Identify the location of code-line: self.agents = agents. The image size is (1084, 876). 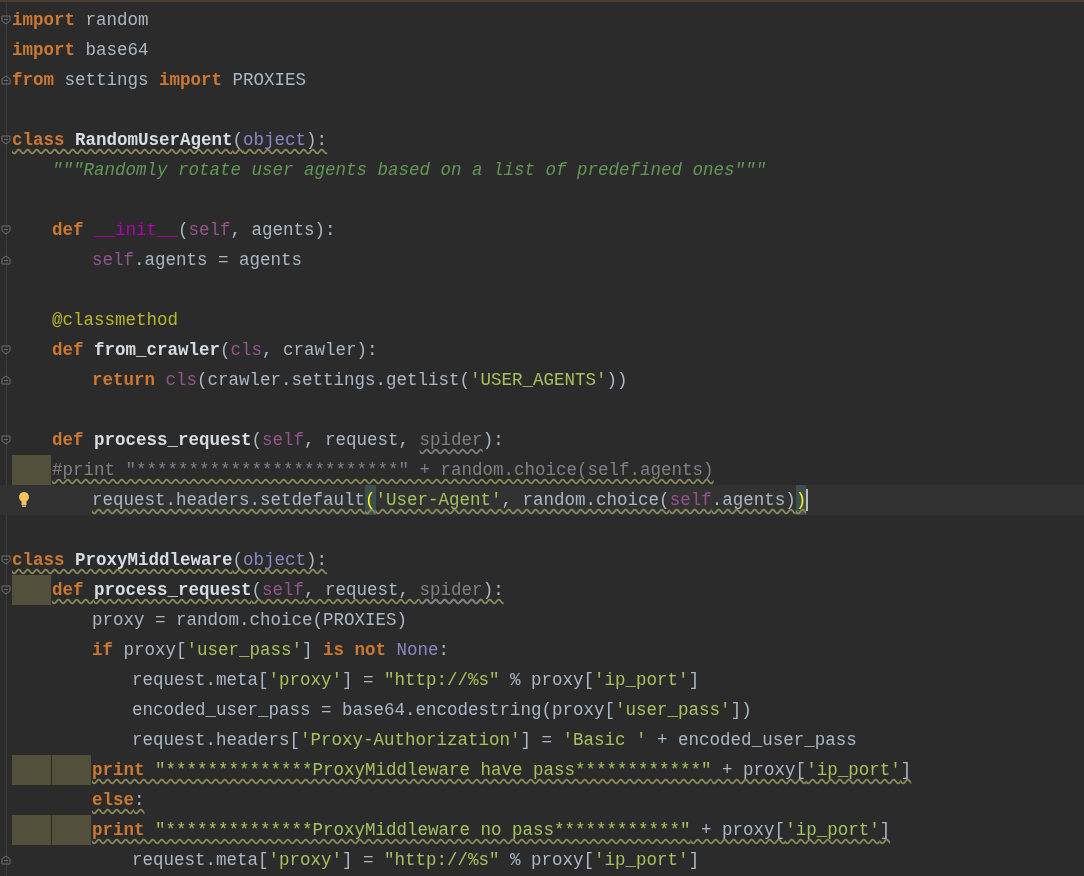
(197, 260).